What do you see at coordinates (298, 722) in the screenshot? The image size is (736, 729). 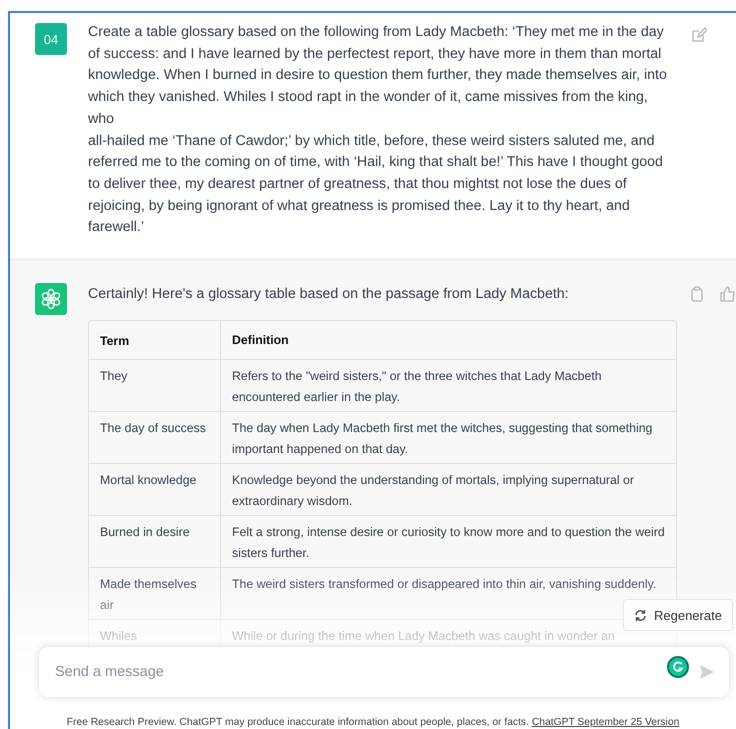 I see `disclaimer-text: Free Research Preview. ChatGPT may produce inaccurate information about people, places, or facts.` at bounding box center [298, 722].